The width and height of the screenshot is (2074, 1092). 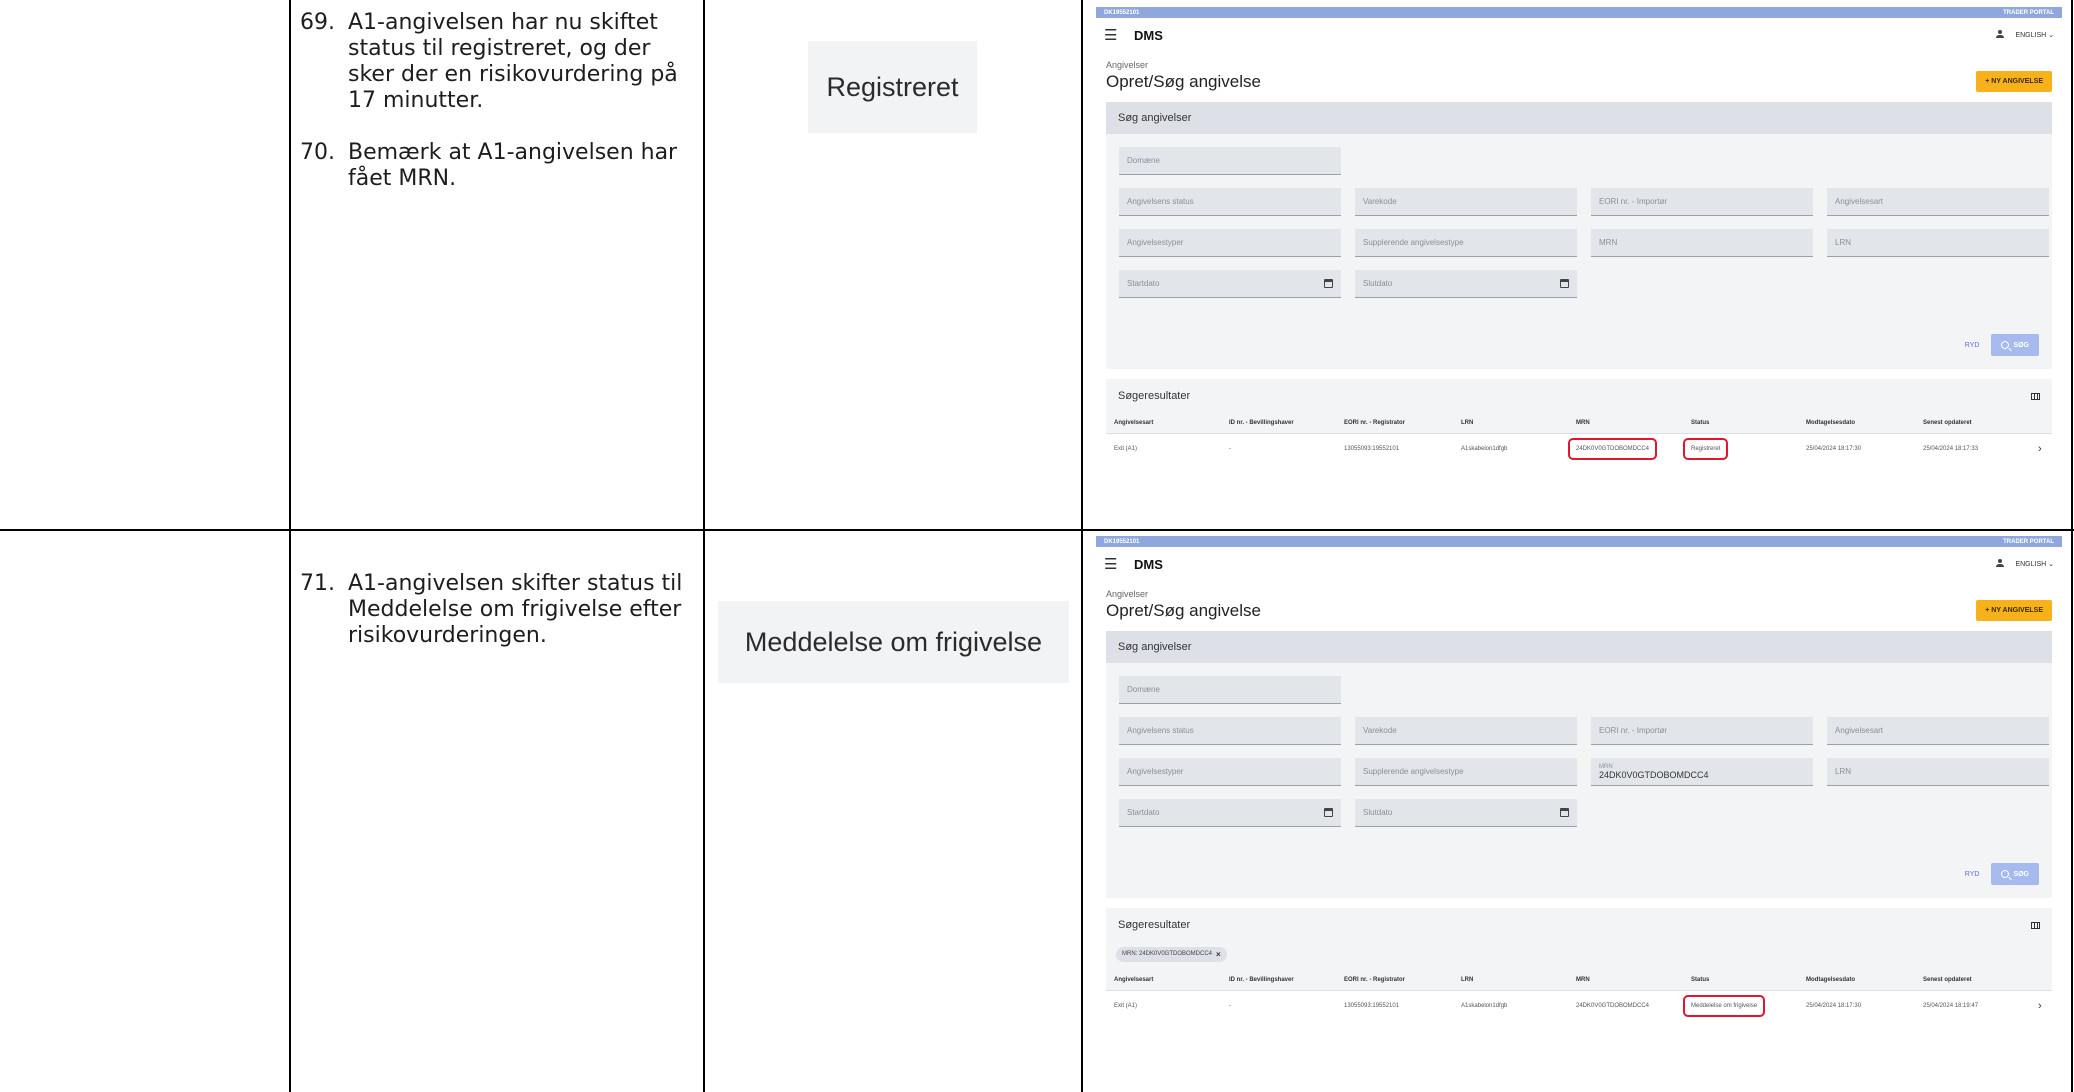 What do you see at coordinates (1183, 610) in the screenshot?
I see `page-title: Opret/Søg angivelse` at bounding box center [1183, 610].